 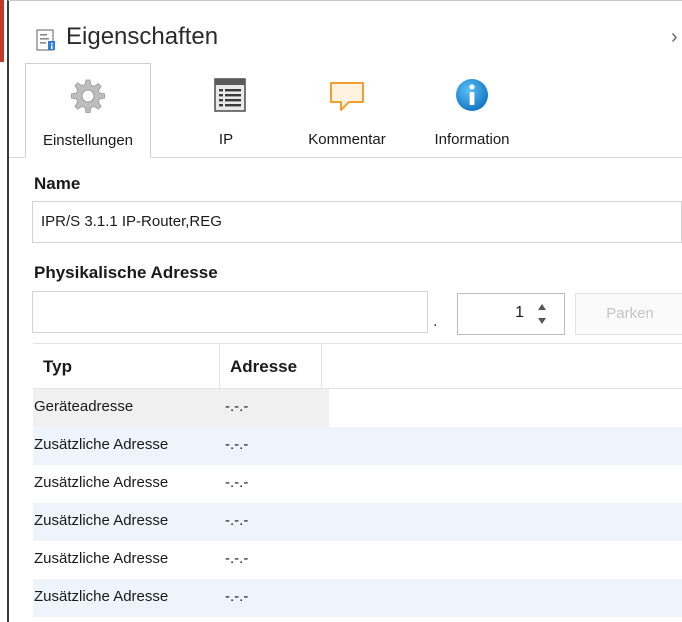 I want to click on column-header-adresse: Adresse, so click(x=263, y=367).